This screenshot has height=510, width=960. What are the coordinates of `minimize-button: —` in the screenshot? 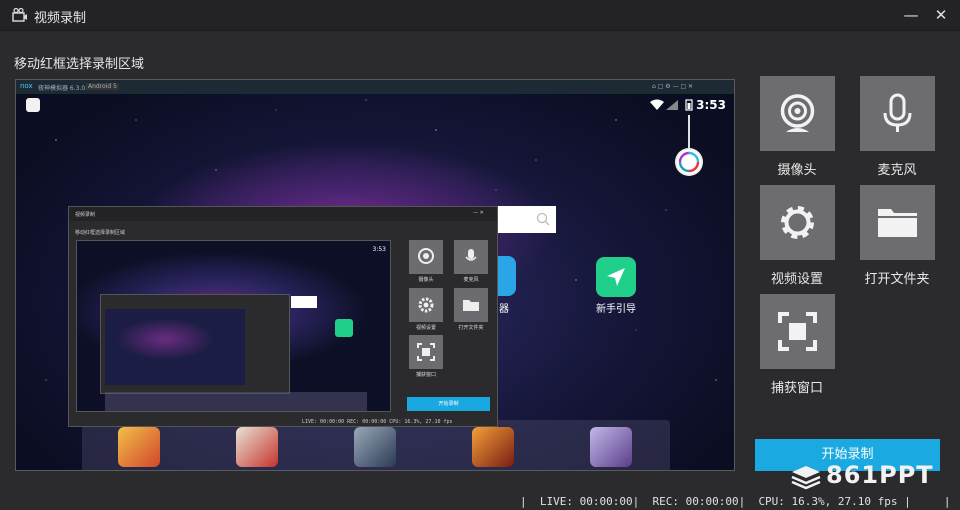 It's located at (911, 15).